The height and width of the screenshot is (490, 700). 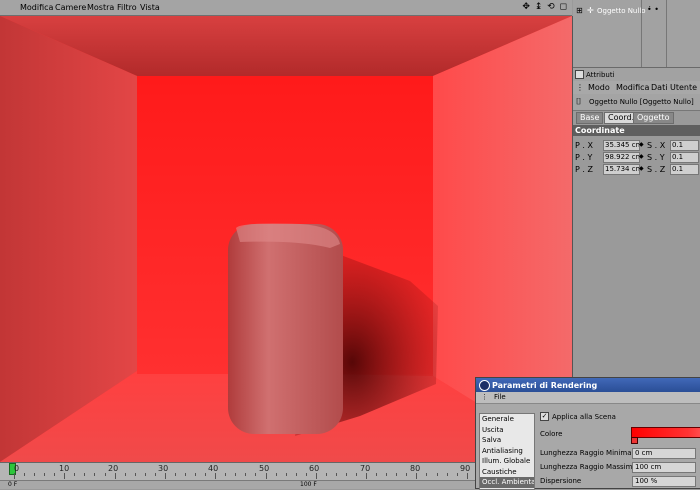 I want to click on coord-row: P . Z 15.734 cm ◆ S . Z 0.1, so click(x=636, y=169).